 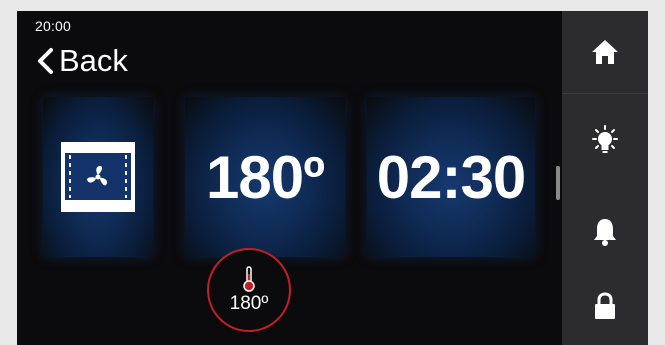 I want to click on temperature-value: 180º, so click(x=265, y=177).